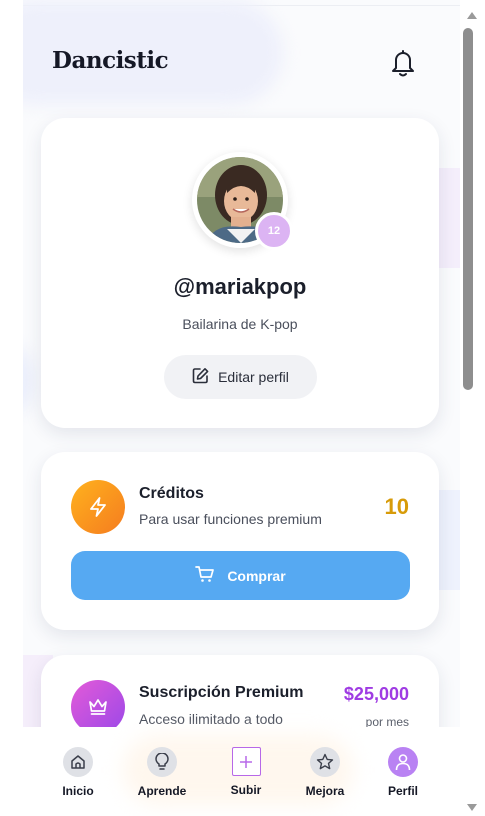 This screenshot has width=485, height=816. What do you see at coordinates (403, 762) in the screenshot?
I see `user-icon` at bounding box center [403, 762].